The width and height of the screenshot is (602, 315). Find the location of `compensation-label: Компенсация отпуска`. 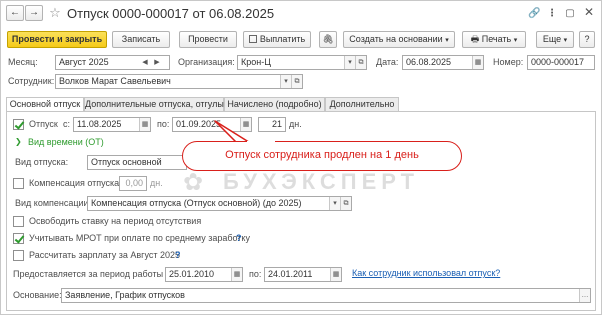

compensation-label: Компенсация отпуска is located at coordinates (74, 183).